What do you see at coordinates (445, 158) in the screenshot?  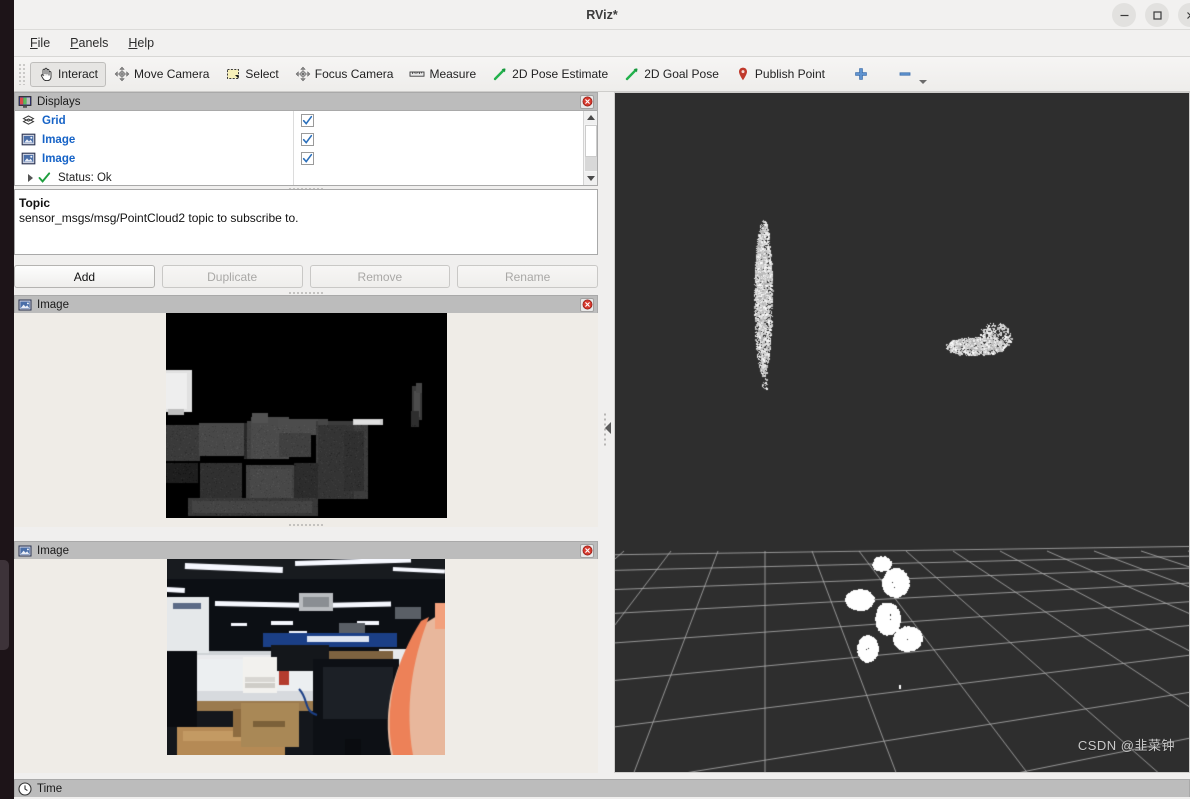 I see `display-image2-checkbox-row` at bounding box center [445, 158].